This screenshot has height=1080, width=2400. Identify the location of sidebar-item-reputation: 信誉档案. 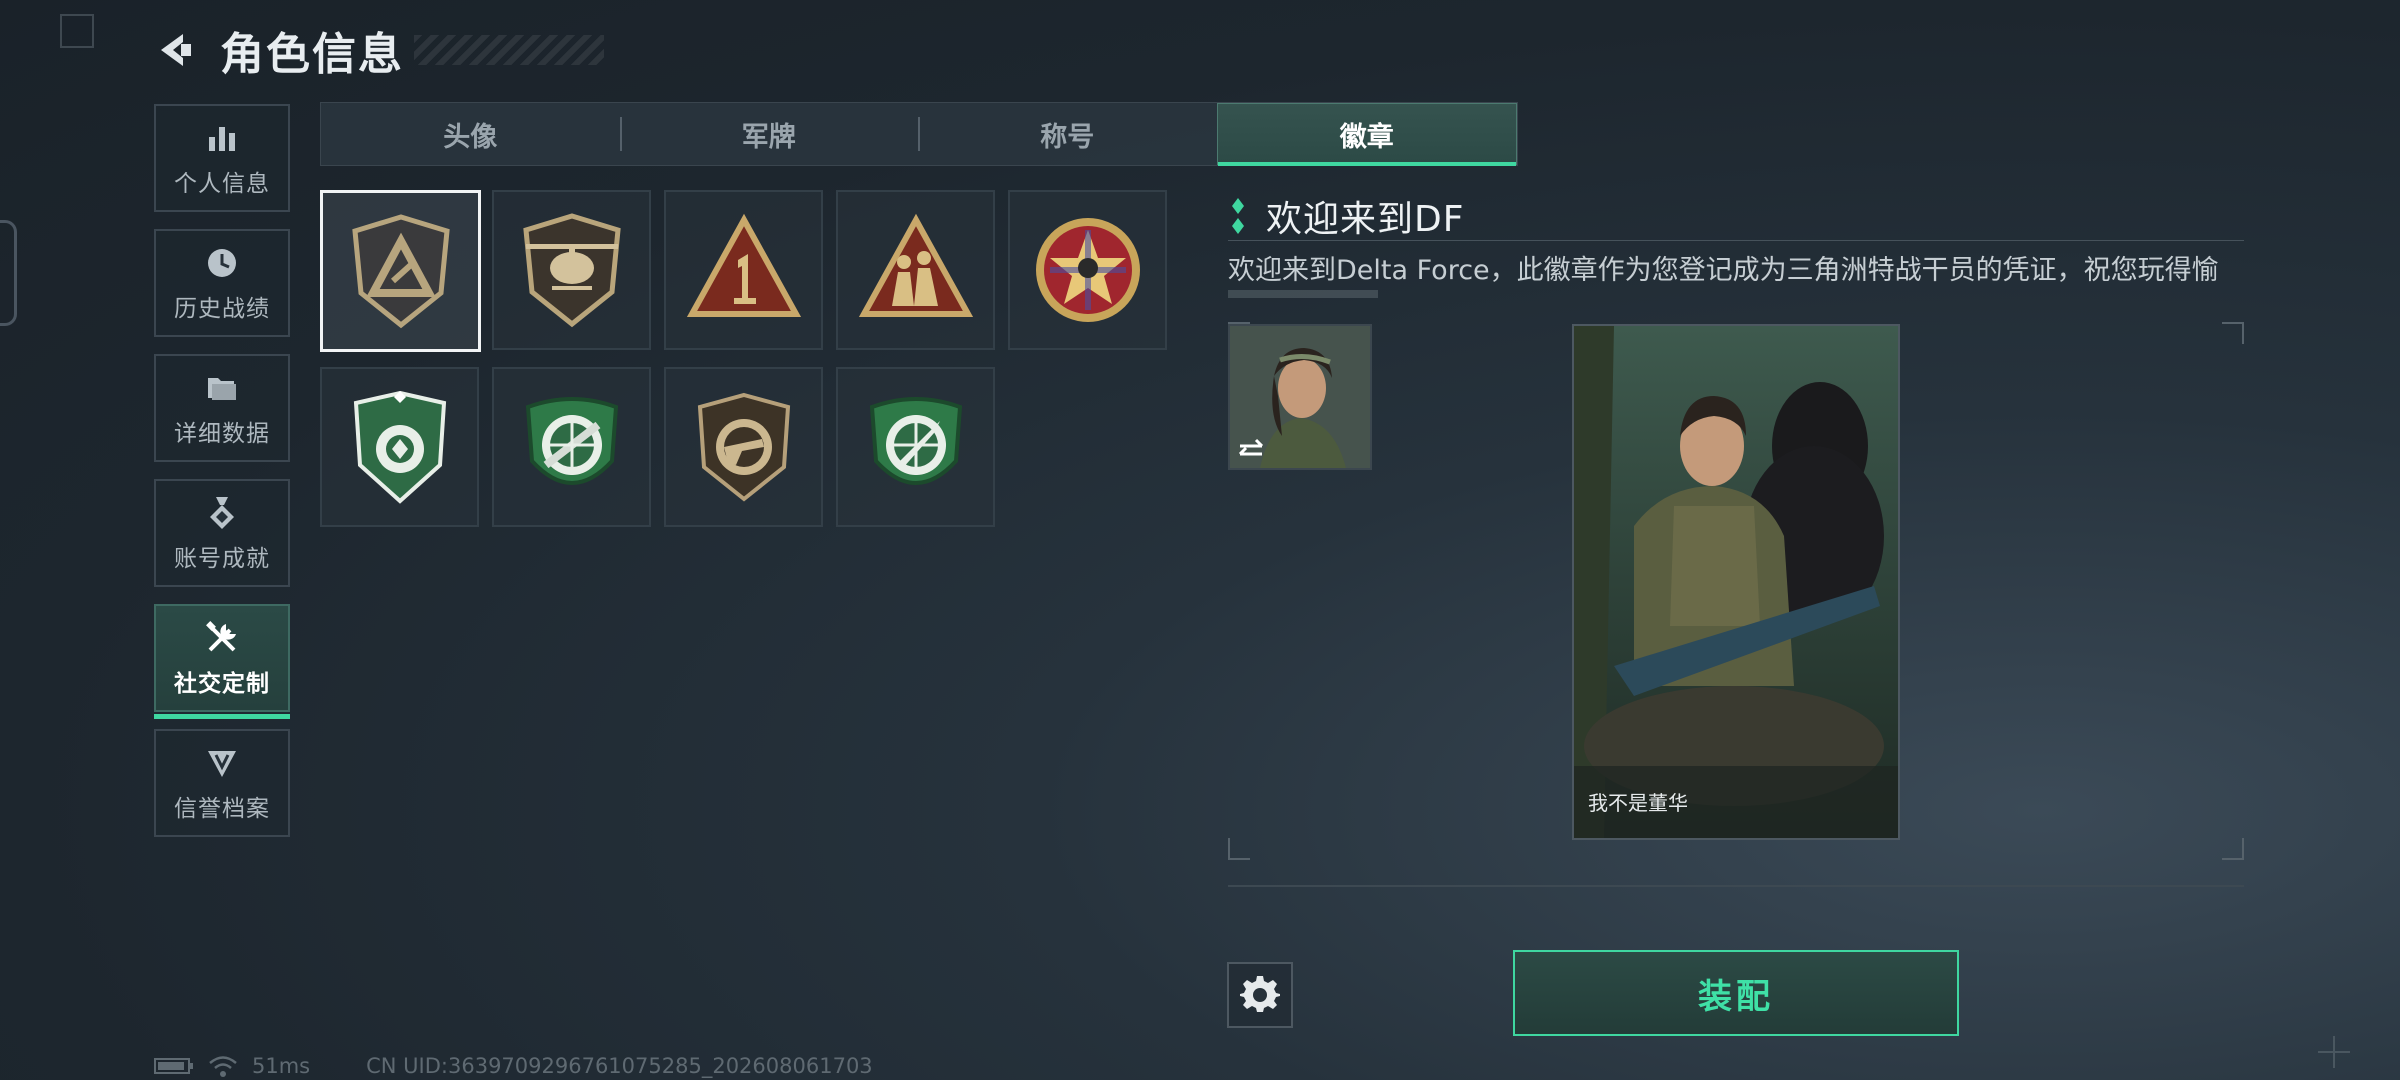
(222, 783).